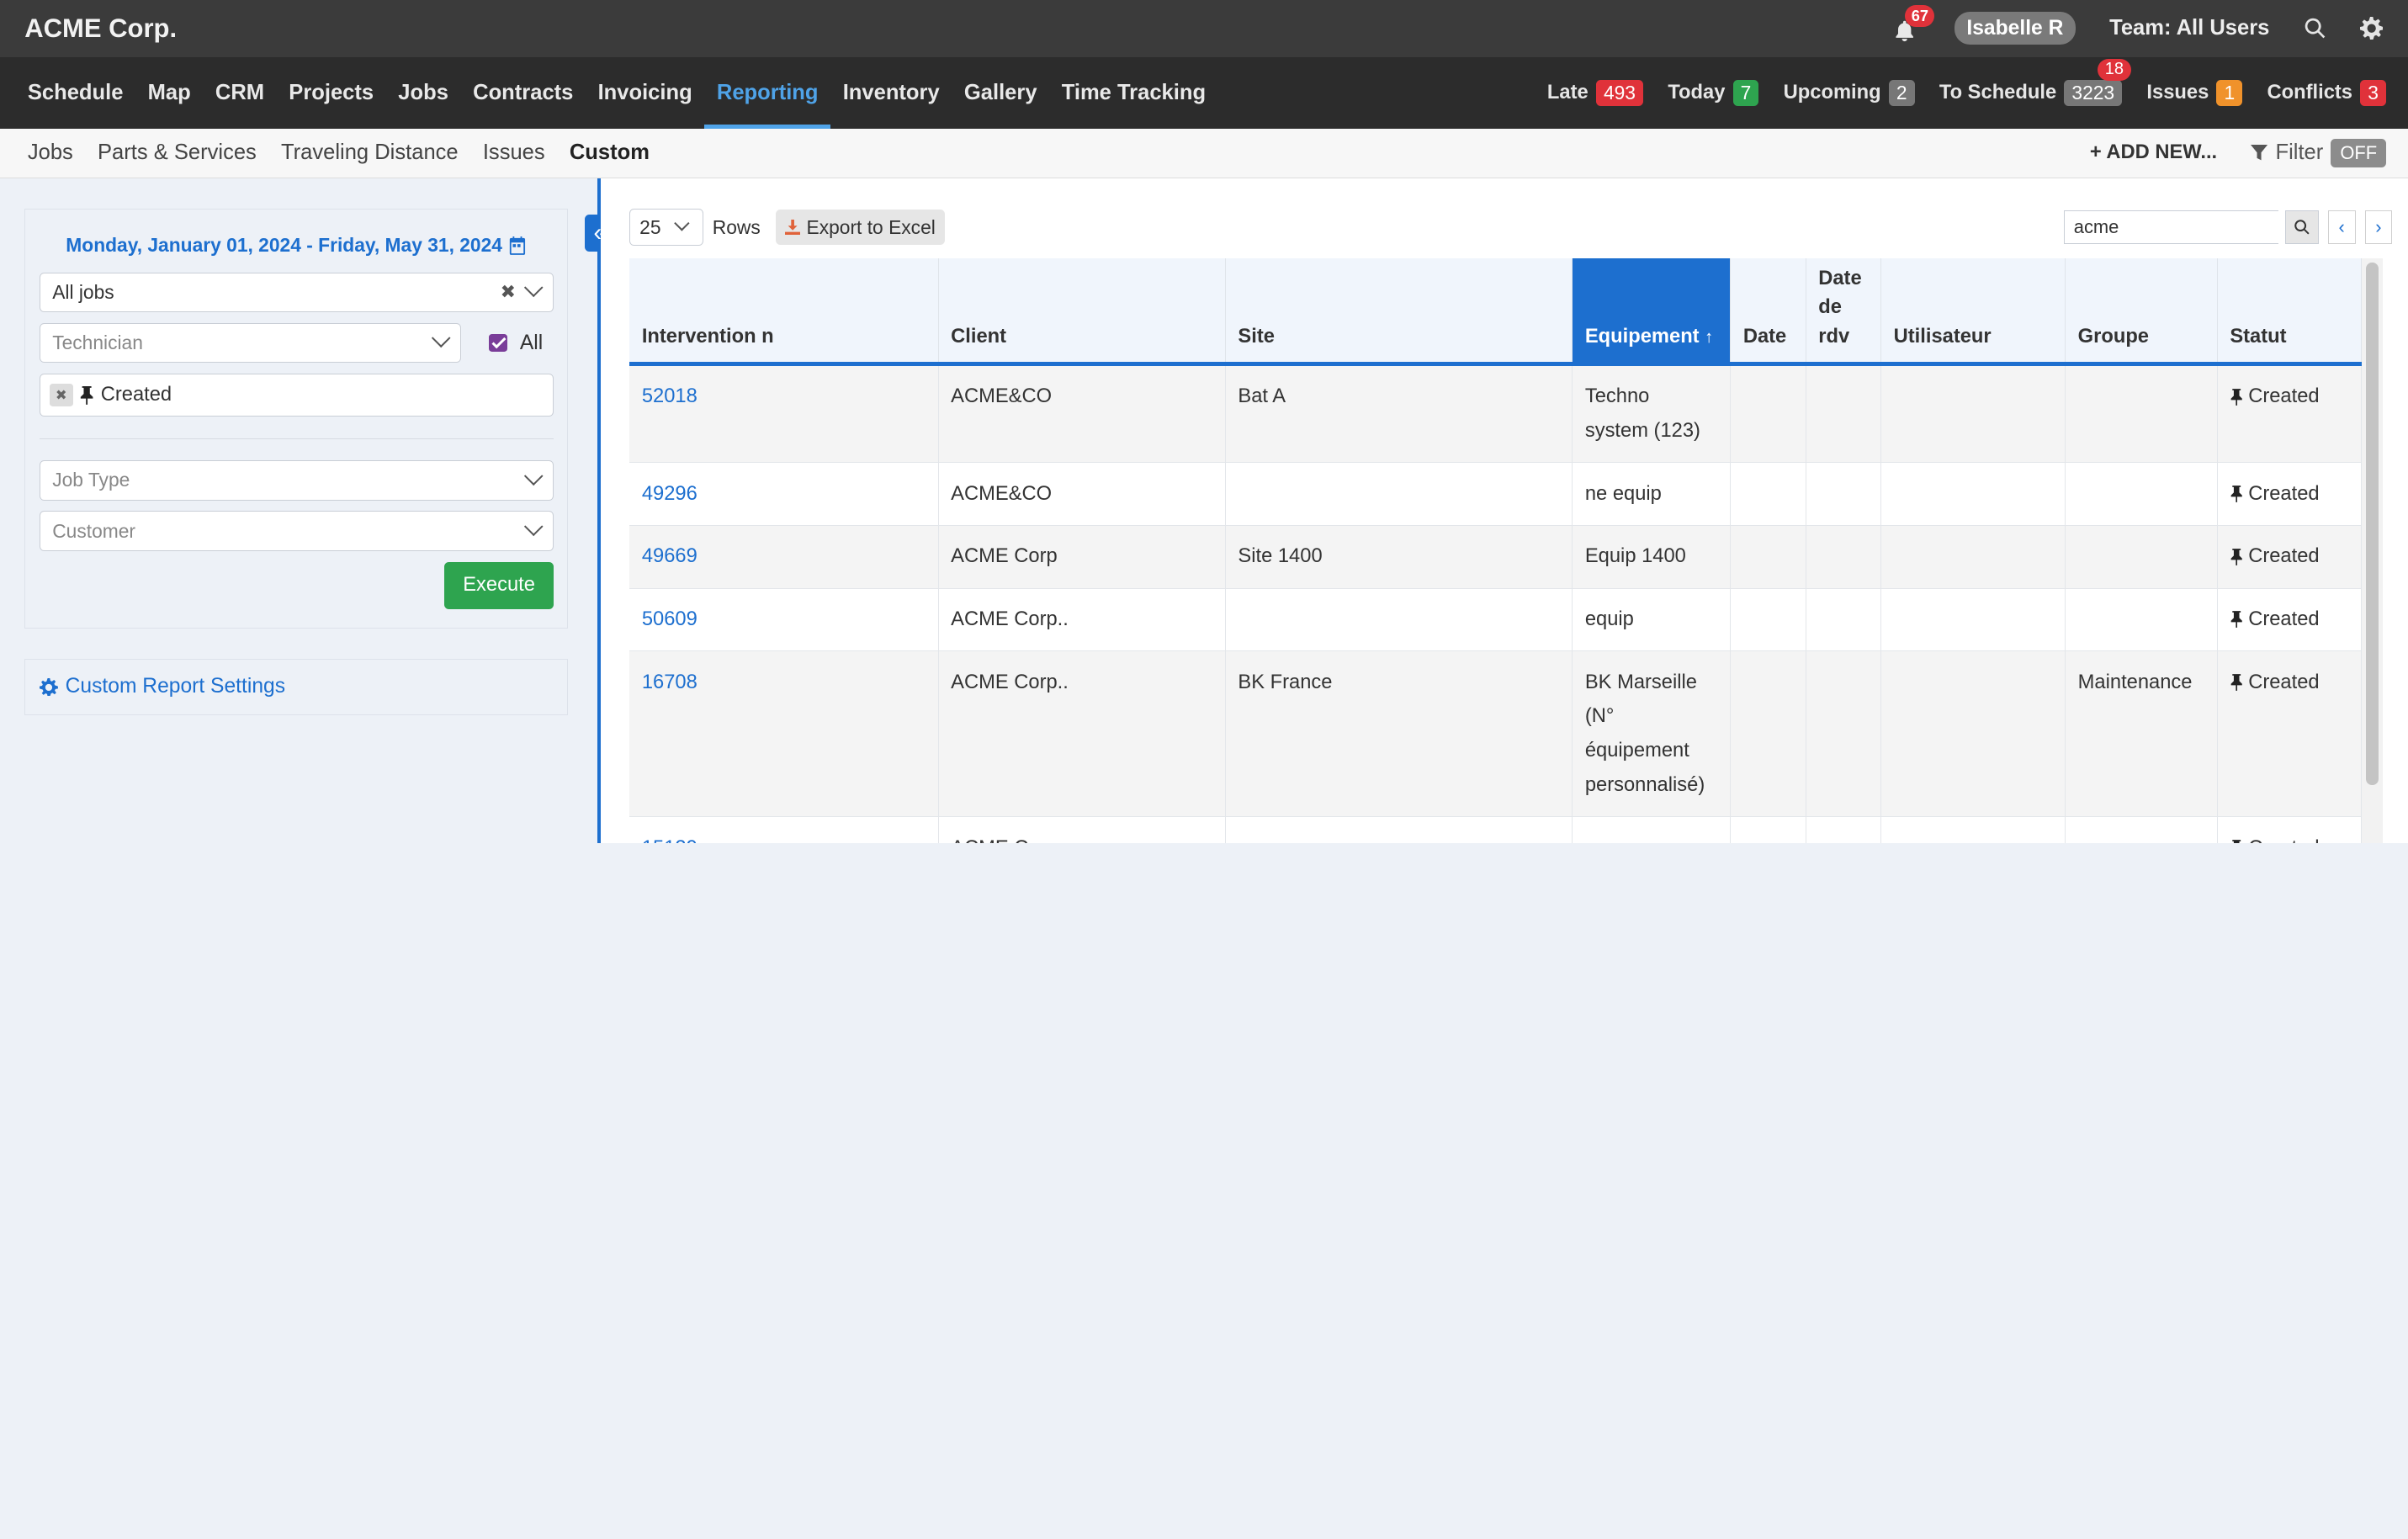 The image size is (2408, 1539). Describe the element at coordinates (1697, 92) in the screenshot. I see `status-today-label: Today` at that location.